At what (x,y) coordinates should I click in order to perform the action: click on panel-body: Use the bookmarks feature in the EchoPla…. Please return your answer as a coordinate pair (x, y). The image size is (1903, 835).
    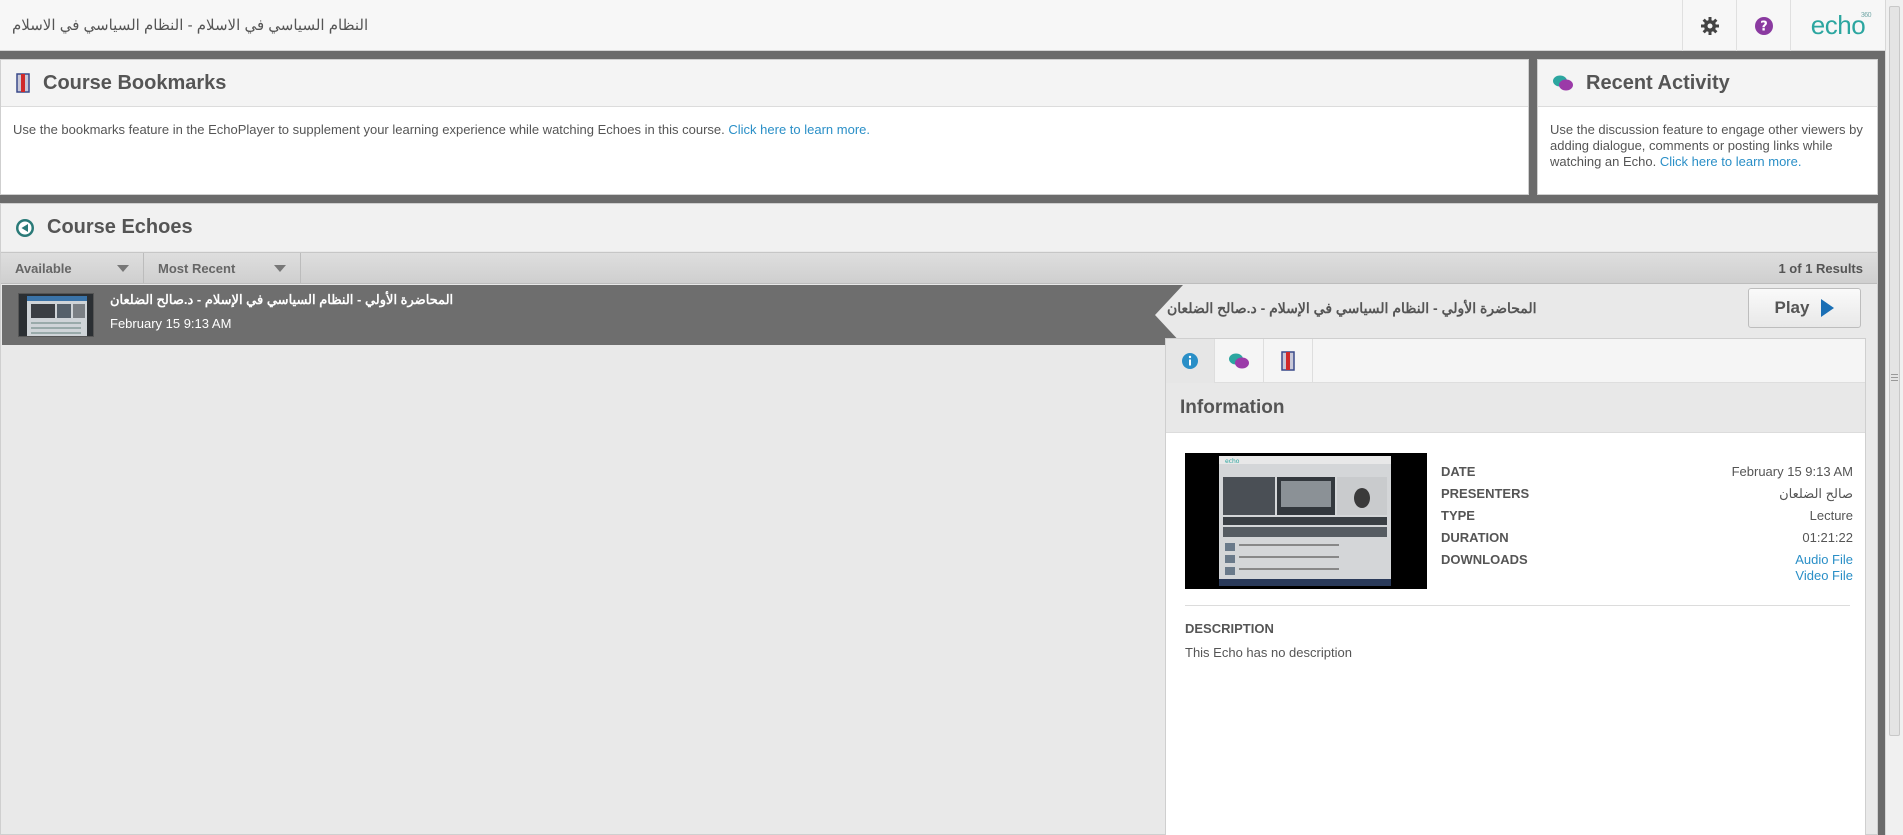
    Looking at the image, I should click on (442, 129).